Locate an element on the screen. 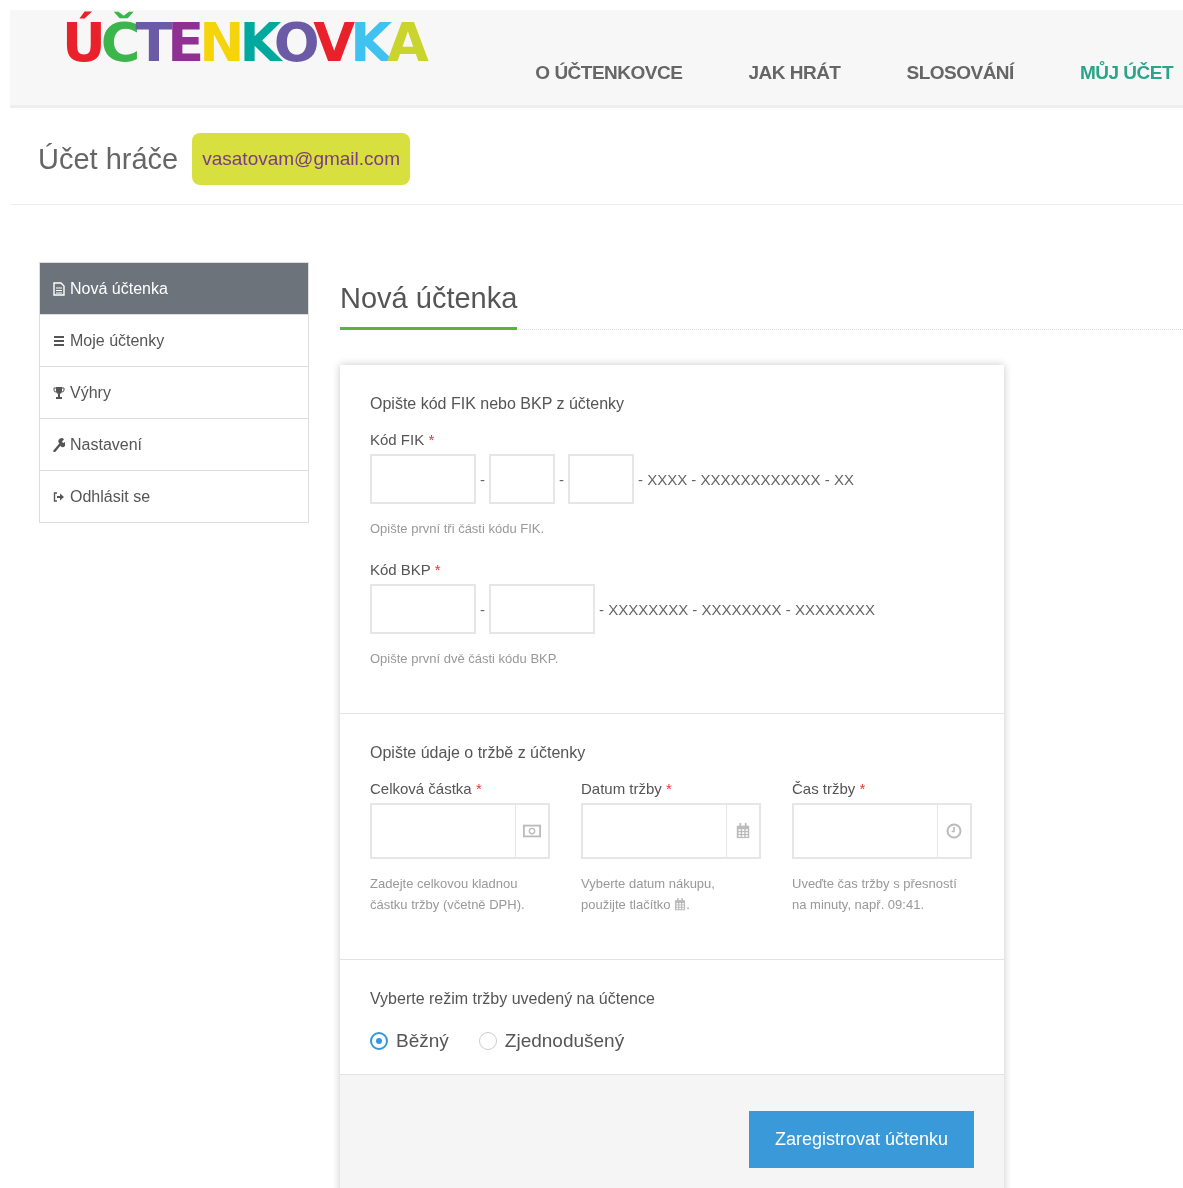 The height and width of the screenshot is (1188, 1183). section-heading: Nová účtenka is located at coordinates (429, 296).